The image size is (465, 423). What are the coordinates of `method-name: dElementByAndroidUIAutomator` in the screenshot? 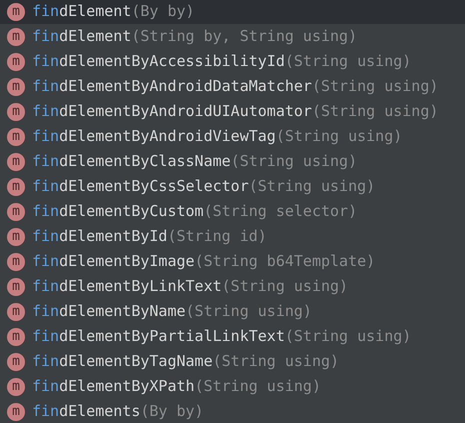 It's located at (185, 111).